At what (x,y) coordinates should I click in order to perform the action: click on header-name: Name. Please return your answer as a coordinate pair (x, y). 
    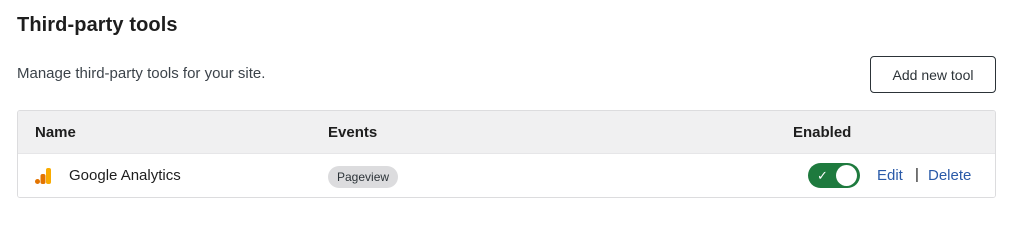
    Looking at the image, I should click on (55, 132).